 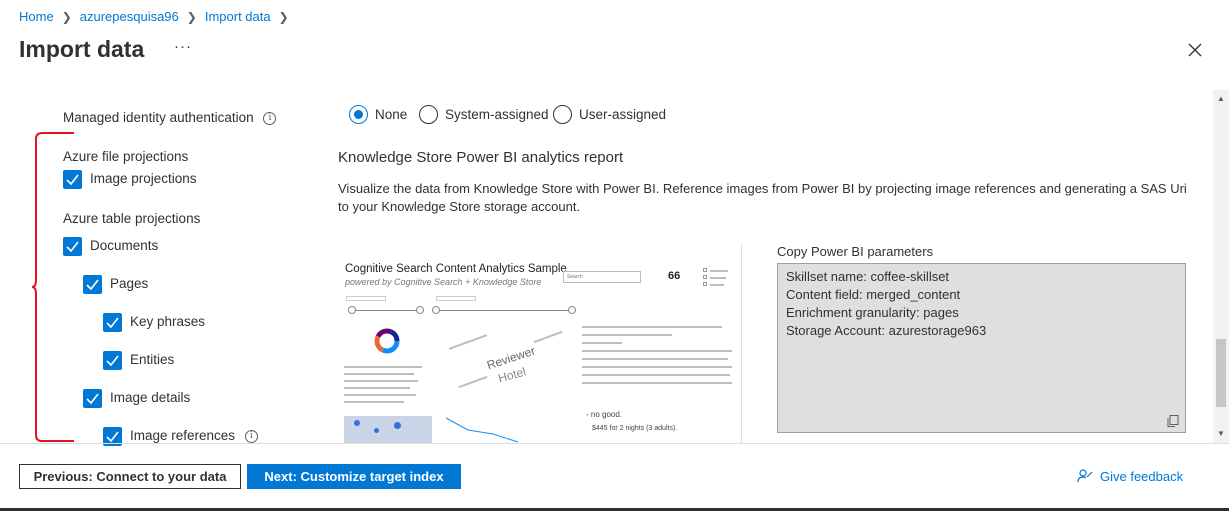 I want to click on param-skillset: Skillset name: coffee-skillset, so click(x=868, y=276).